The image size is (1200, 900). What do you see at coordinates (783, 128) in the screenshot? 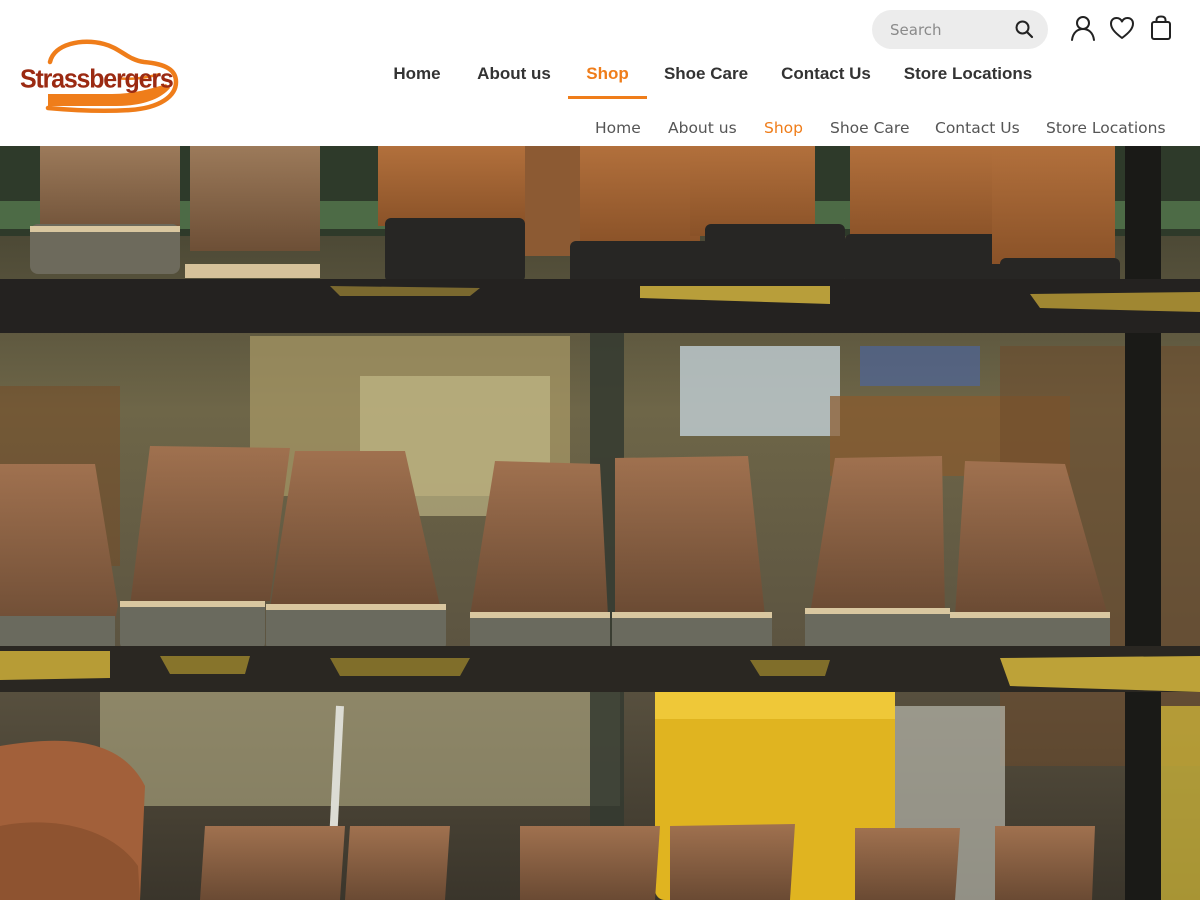
I see `subnav-shop: Shop` at bounding box center [783, 128].